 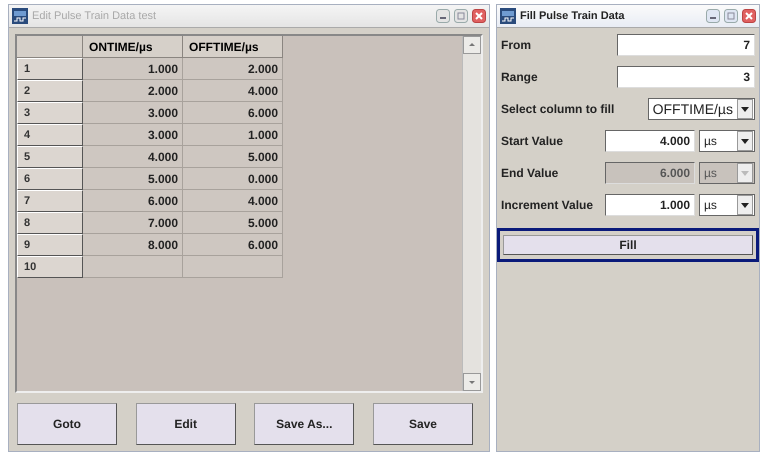 What do you see at coordinates (133, 47) in the screenshot?
I see `column-header: ONTIME/µs` at bounding box center [133, 47].